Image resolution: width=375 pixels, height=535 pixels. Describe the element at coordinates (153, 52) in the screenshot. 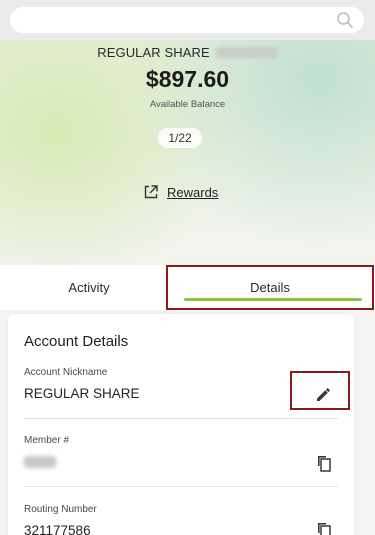

I see `account-name-label: REGULAR SHARE` at that location.